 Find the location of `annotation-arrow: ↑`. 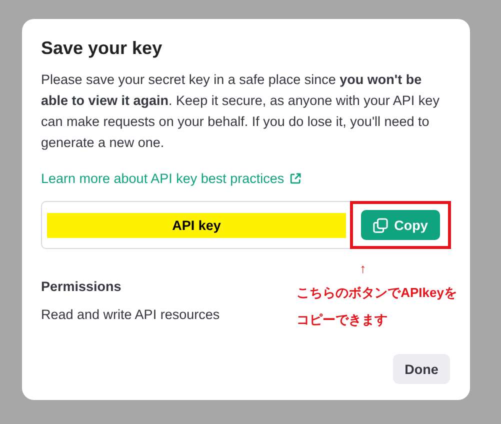

annotation-arrow: ↑ is located at coordinates (363, 268).